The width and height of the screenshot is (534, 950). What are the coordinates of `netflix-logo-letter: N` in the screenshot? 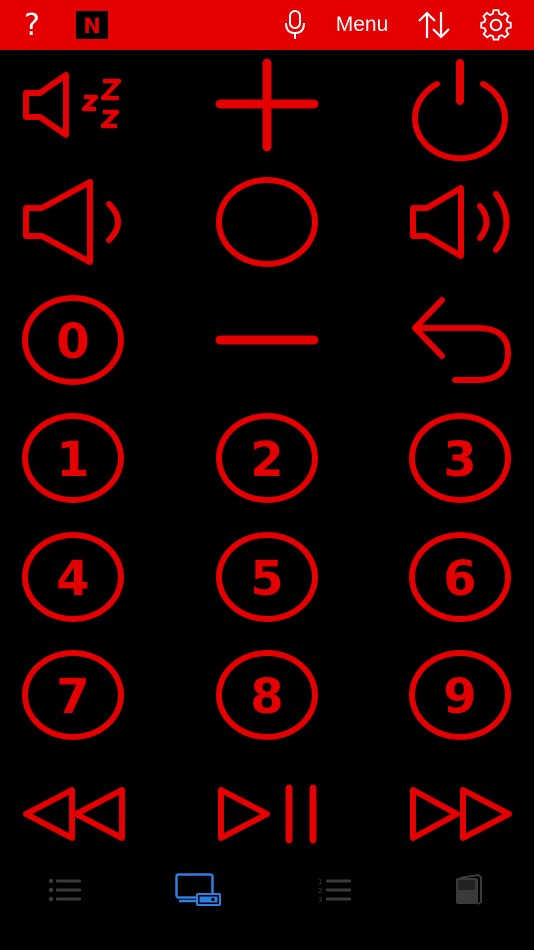 It's located at (92, 26).